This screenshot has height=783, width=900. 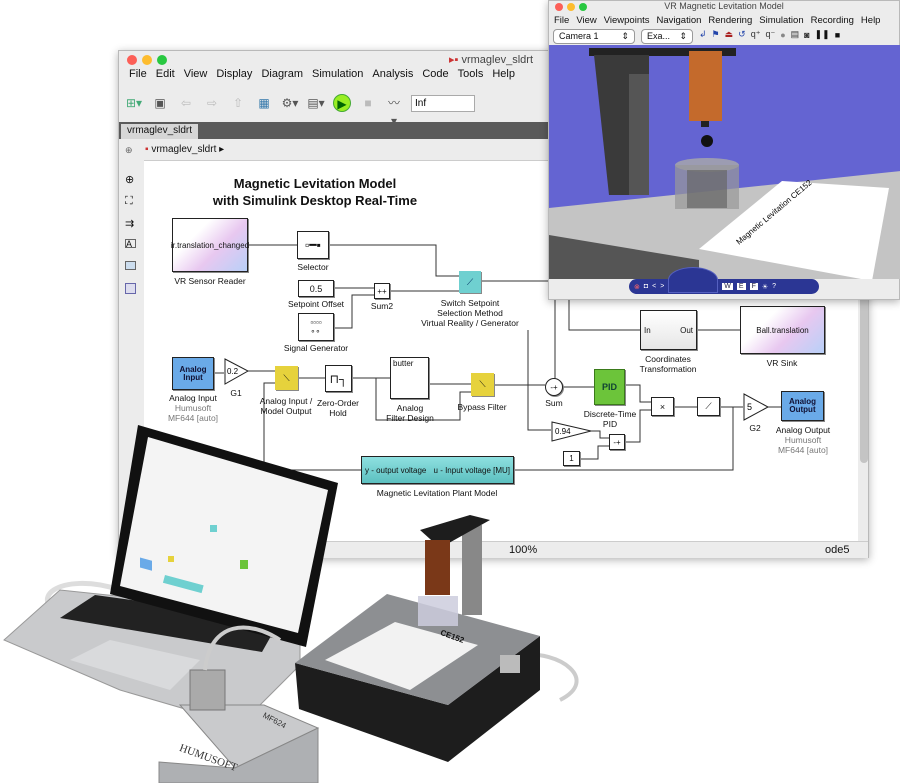 I want to click on block-label: VR Sink, so click(x=782, y=363).